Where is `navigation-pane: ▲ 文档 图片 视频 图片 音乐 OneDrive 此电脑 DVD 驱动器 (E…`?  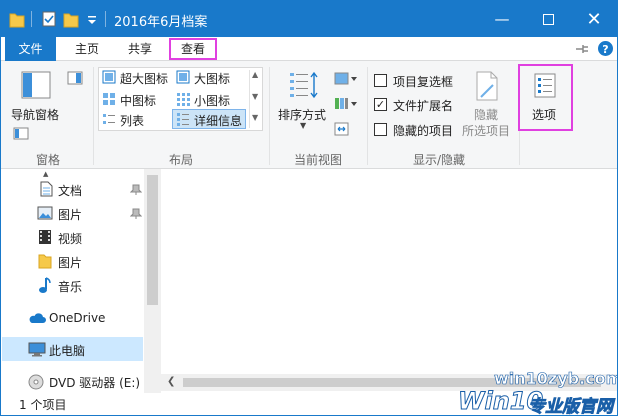 navigation-pane: ▲ 文档 图片 视频 图片 音乐 OneDrive 此电脑 DVD 驱动器 (E… is located at coordinates (81, 287).